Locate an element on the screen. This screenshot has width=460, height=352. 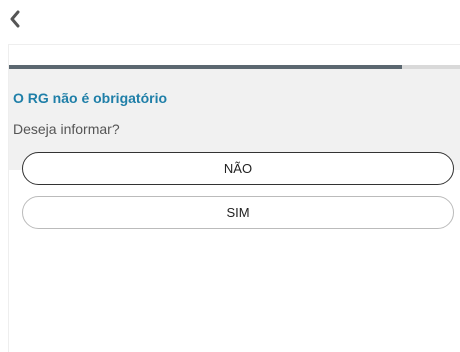
chevron-left-icon is located at coordinates (15, 19).